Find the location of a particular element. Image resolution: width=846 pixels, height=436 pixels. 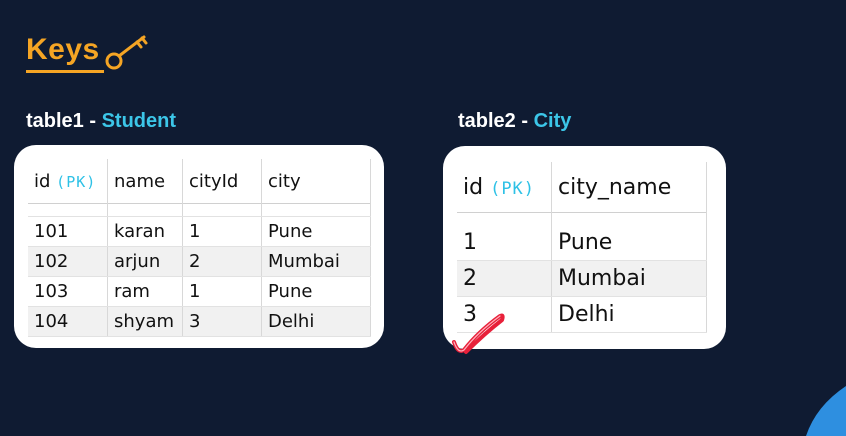

col-header-cityid: cityId is located at coordinates (222, 181).